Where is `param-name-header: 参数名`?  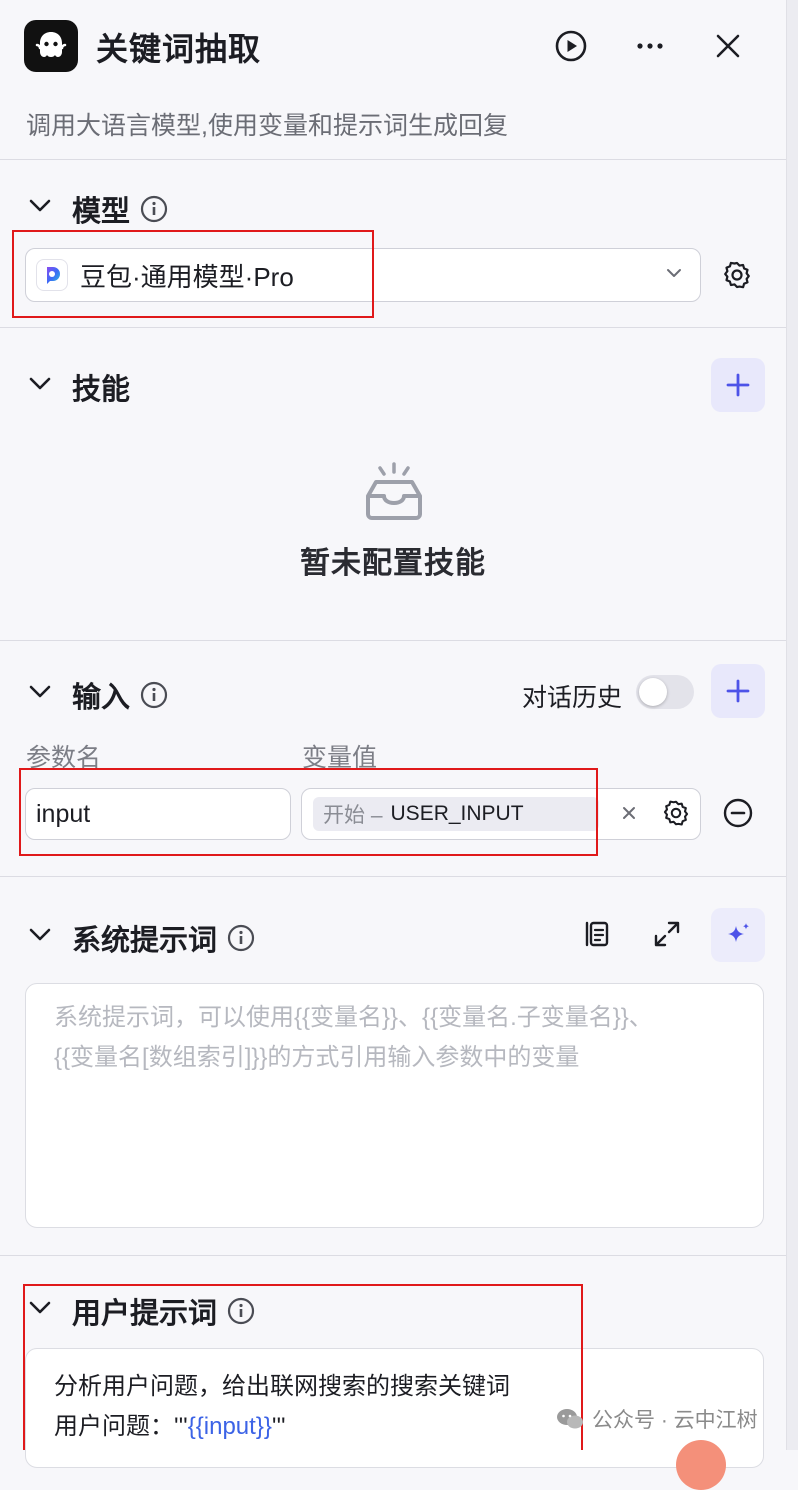 param-name-header: 参数名 is located at coordinates (64, 758).